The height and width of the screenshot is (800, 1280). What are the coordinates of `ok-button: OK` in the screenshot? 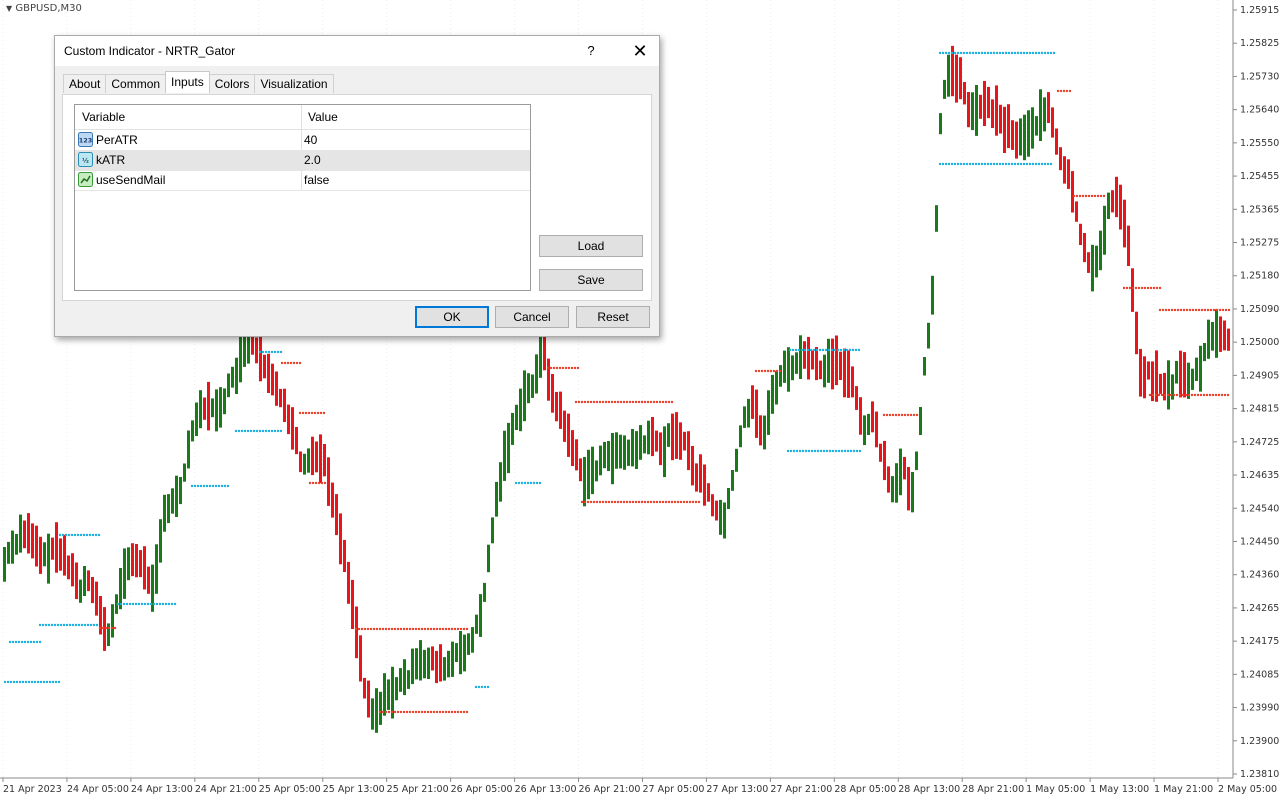 It's located at (452, 317).